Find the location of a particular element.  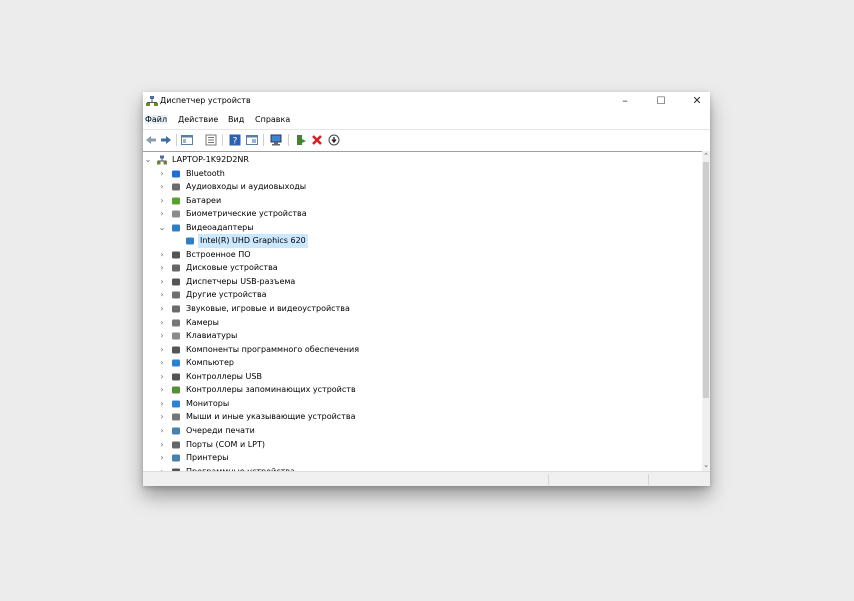

tree-item: › Другие устройства is located at coordinates (422, 295).